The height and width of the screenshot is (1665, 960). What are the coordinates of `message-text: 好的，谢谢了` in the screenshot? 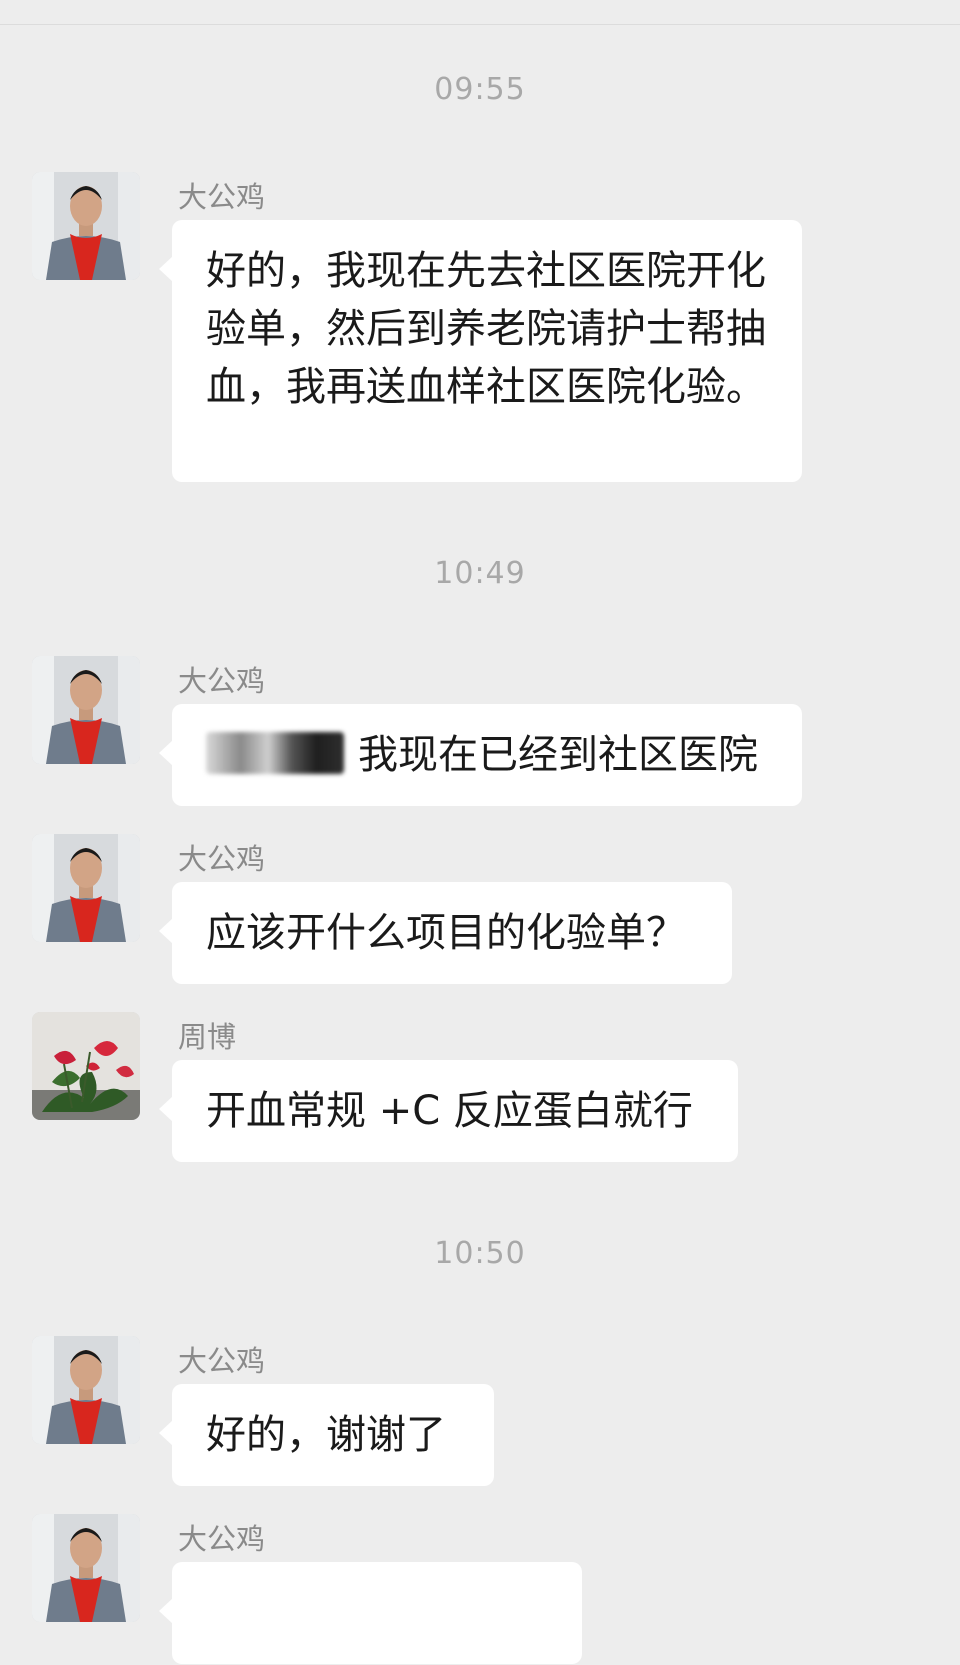 It's located at (326, 1435).